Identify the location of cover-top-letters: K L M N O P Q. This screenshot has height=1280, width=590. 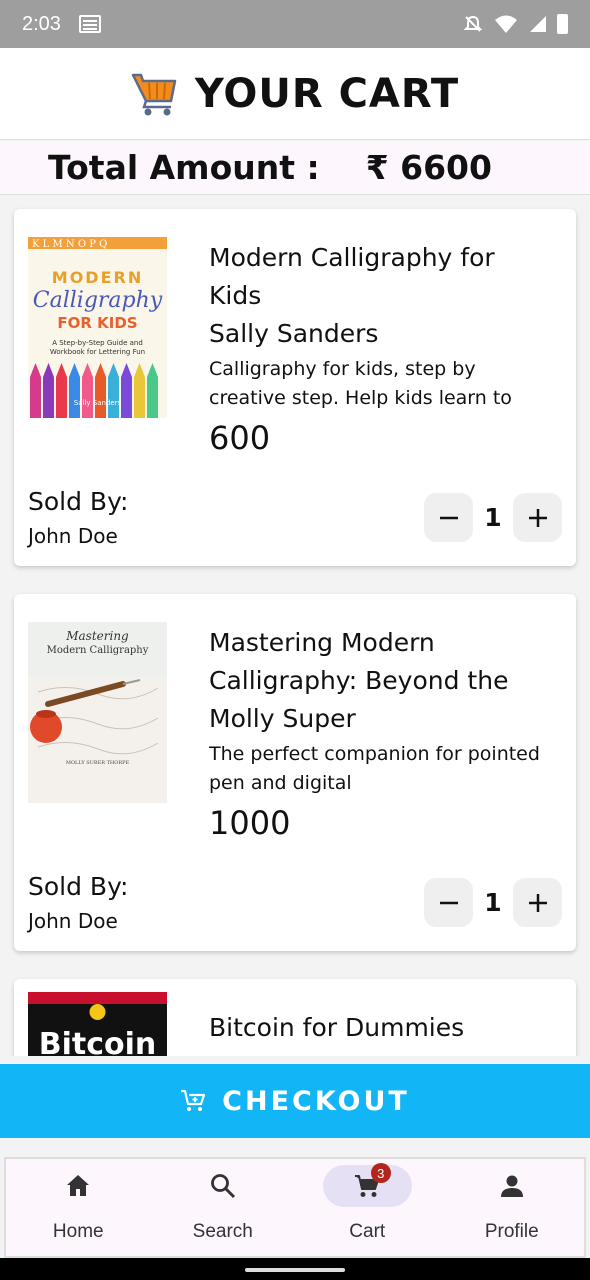
(69, 244).